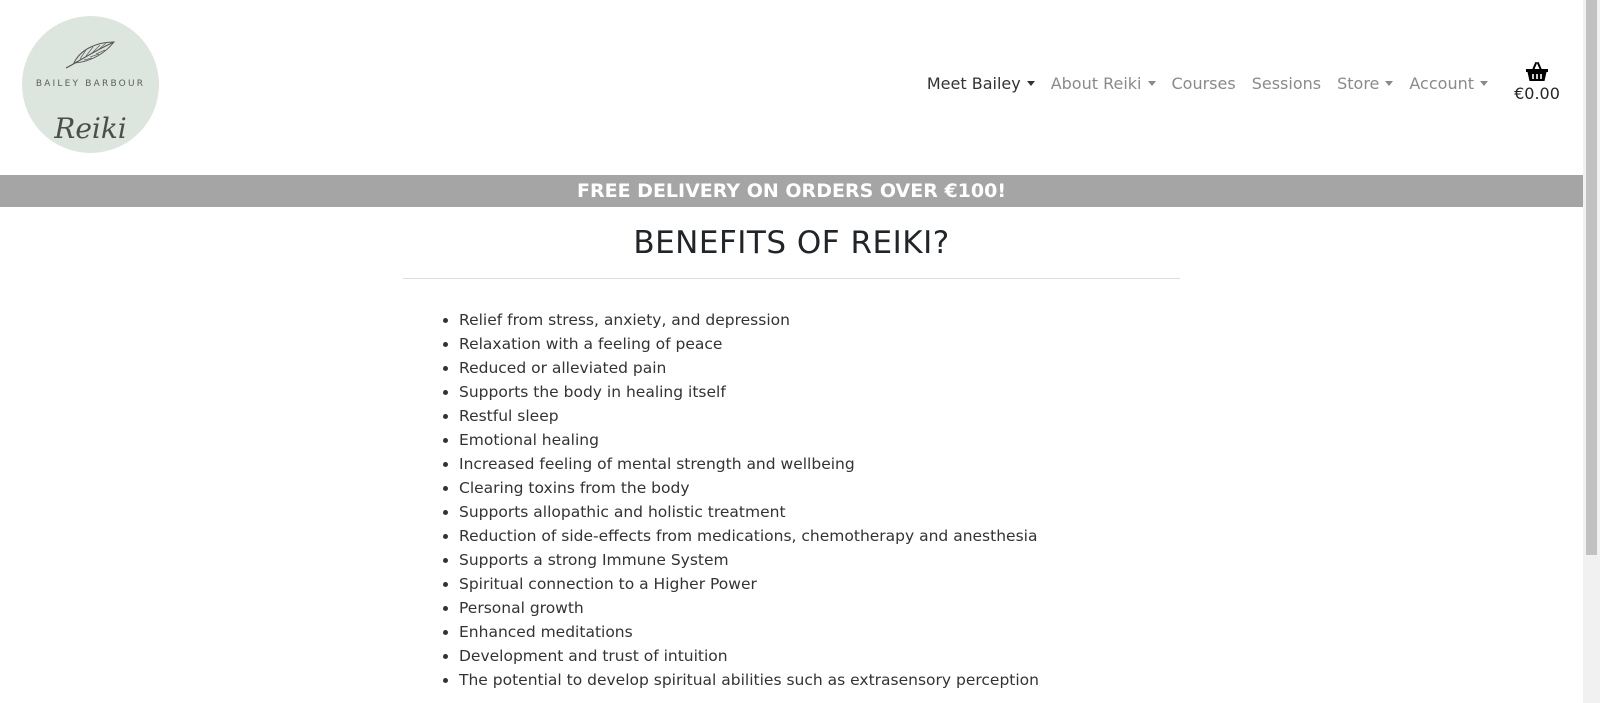 The width and height of the screenshot is (1600, 703). I want to click on nav-label: Meet Bailey, so click(973, 83).